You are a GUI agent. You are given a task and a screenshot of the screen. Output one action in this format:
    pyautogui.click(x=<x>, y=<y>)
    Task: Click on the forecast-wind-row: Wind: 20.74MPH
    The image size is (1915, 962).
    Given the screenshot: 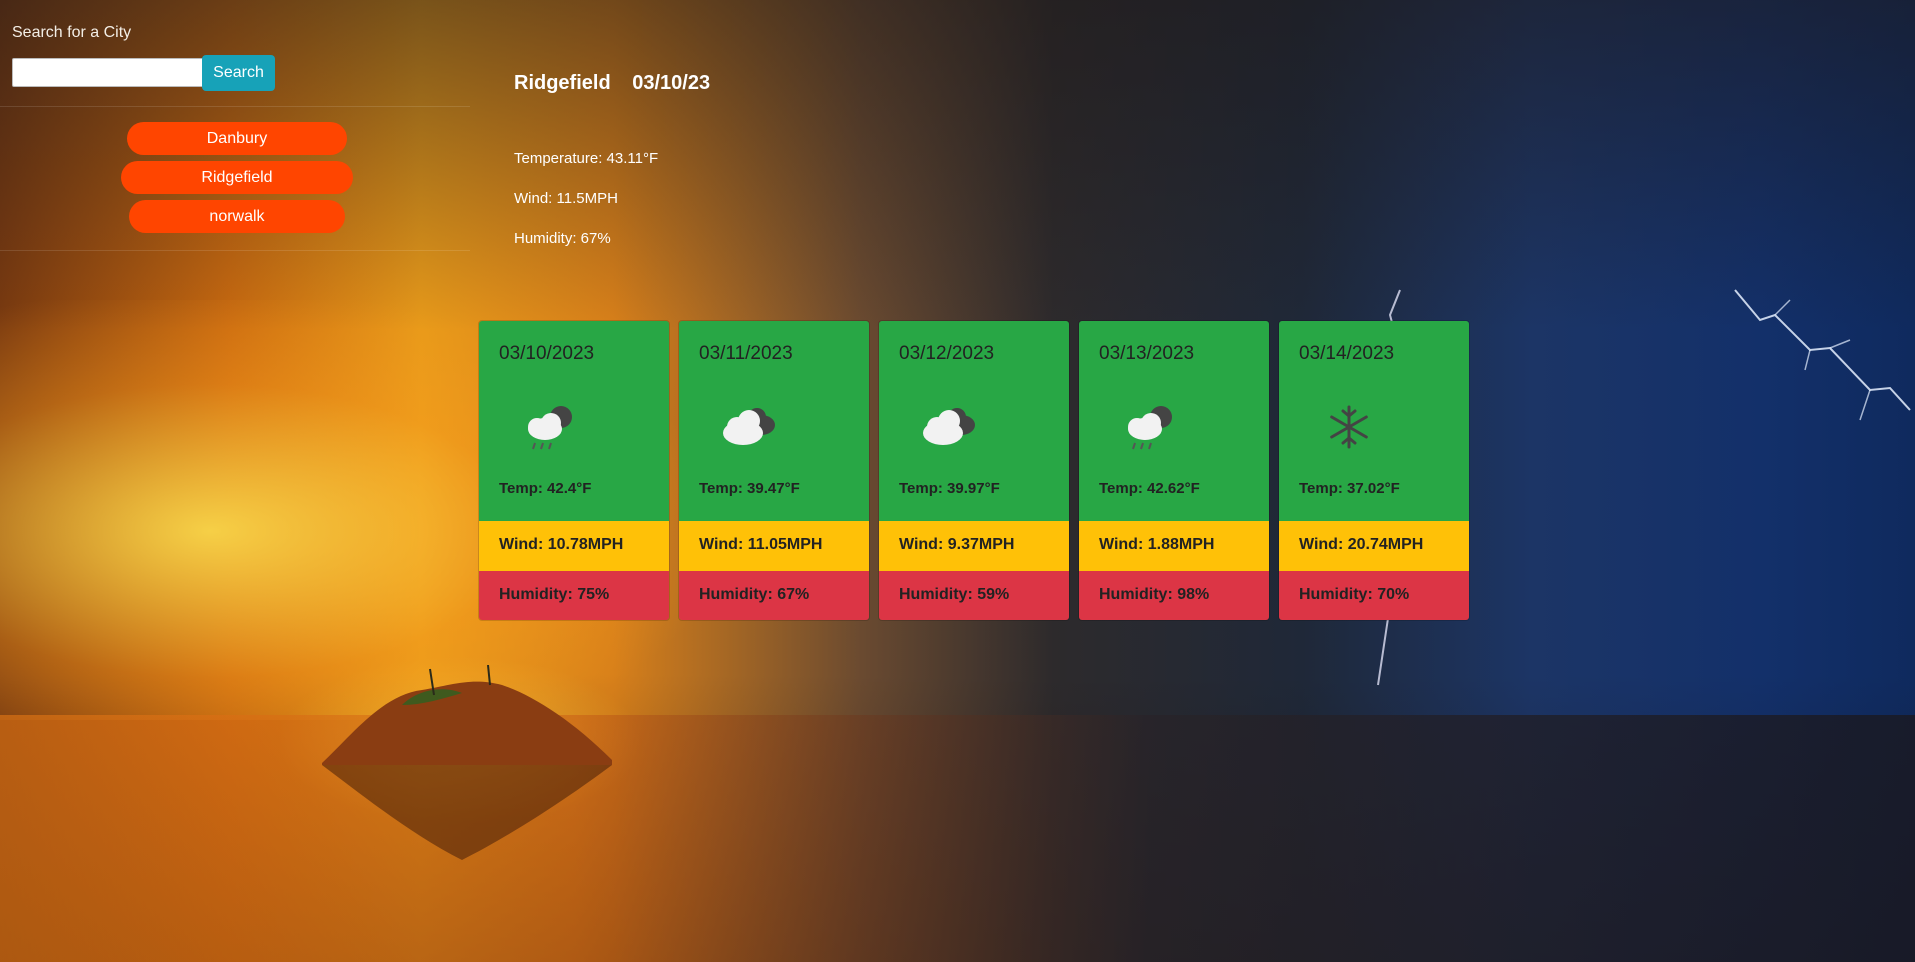 What is the action you would take?
    pyautogui.click(x=1374, y=546)
    